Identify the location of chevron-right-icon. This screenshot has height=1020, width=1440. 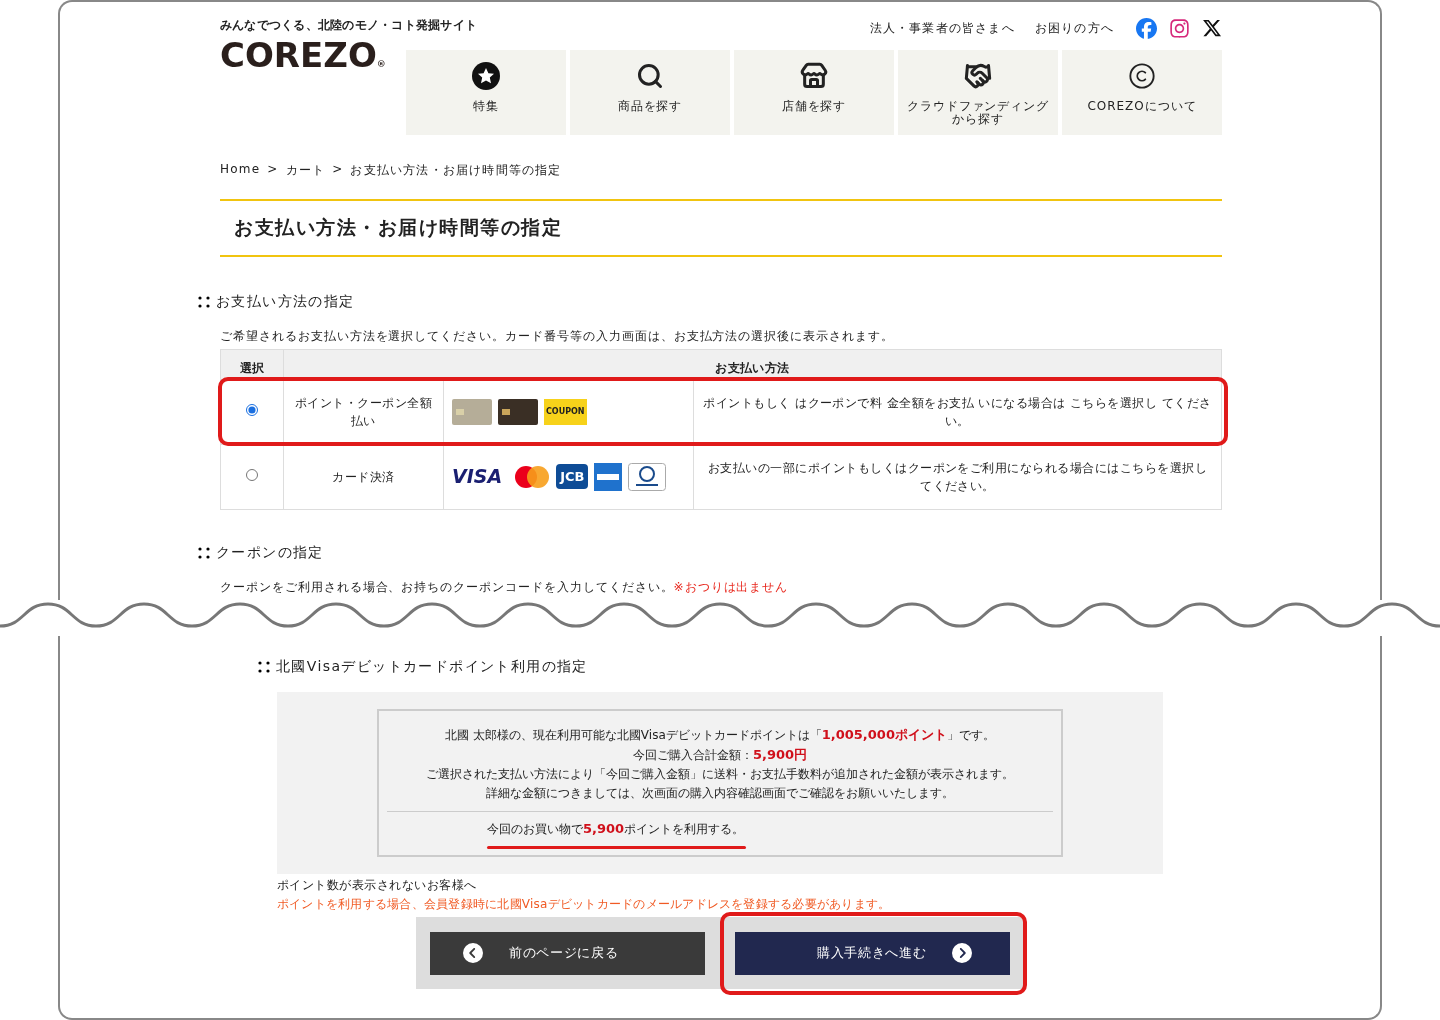
(962, 953).